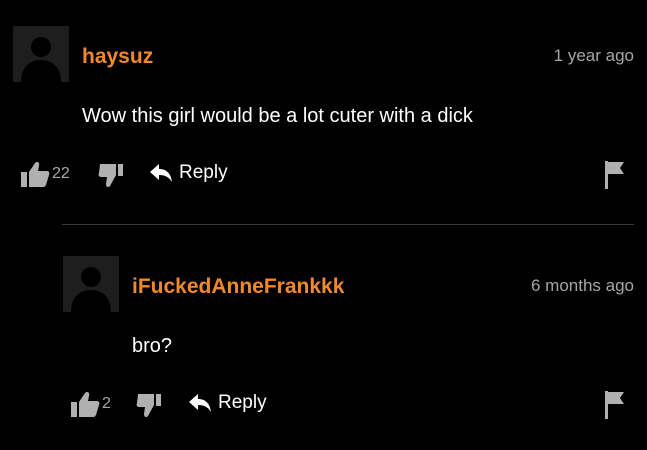  Describe the element at coordinates (61, 173) in the screenshot. I see `like-count: 22` at that location.